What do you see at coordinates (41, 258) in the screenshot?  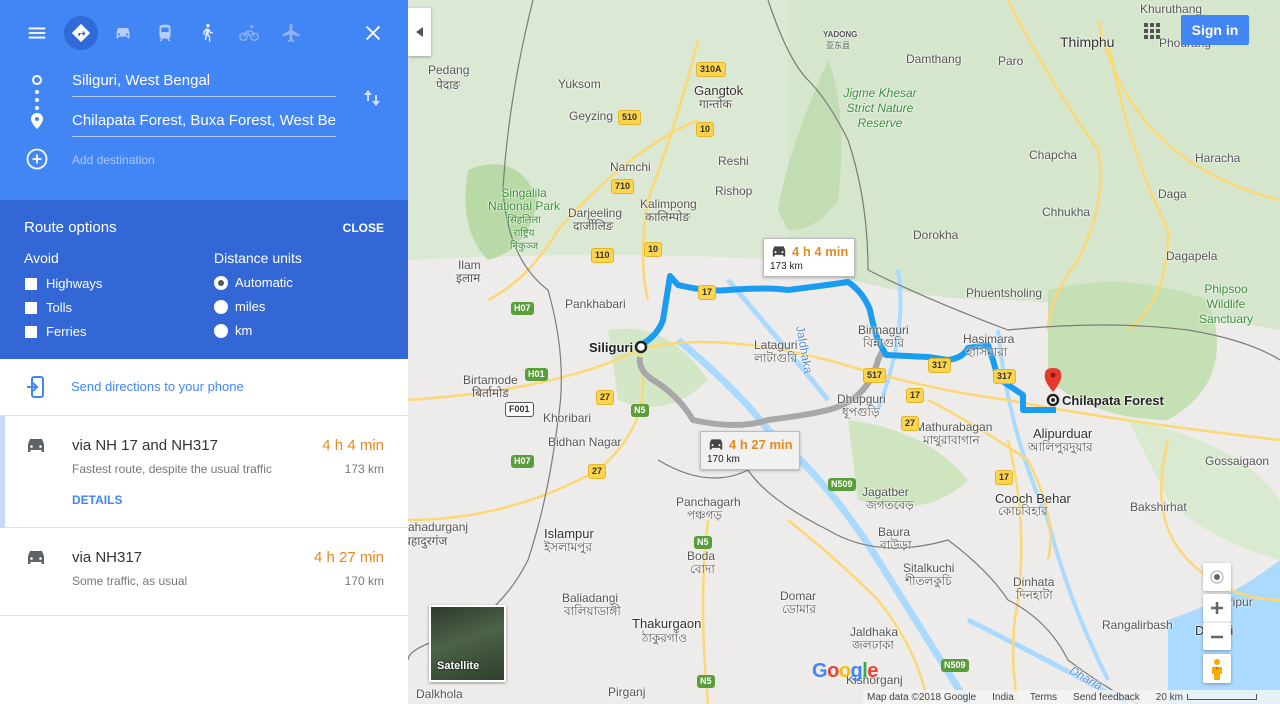 I see `avoid-label: Avoid` at bounding box center [41, 258].